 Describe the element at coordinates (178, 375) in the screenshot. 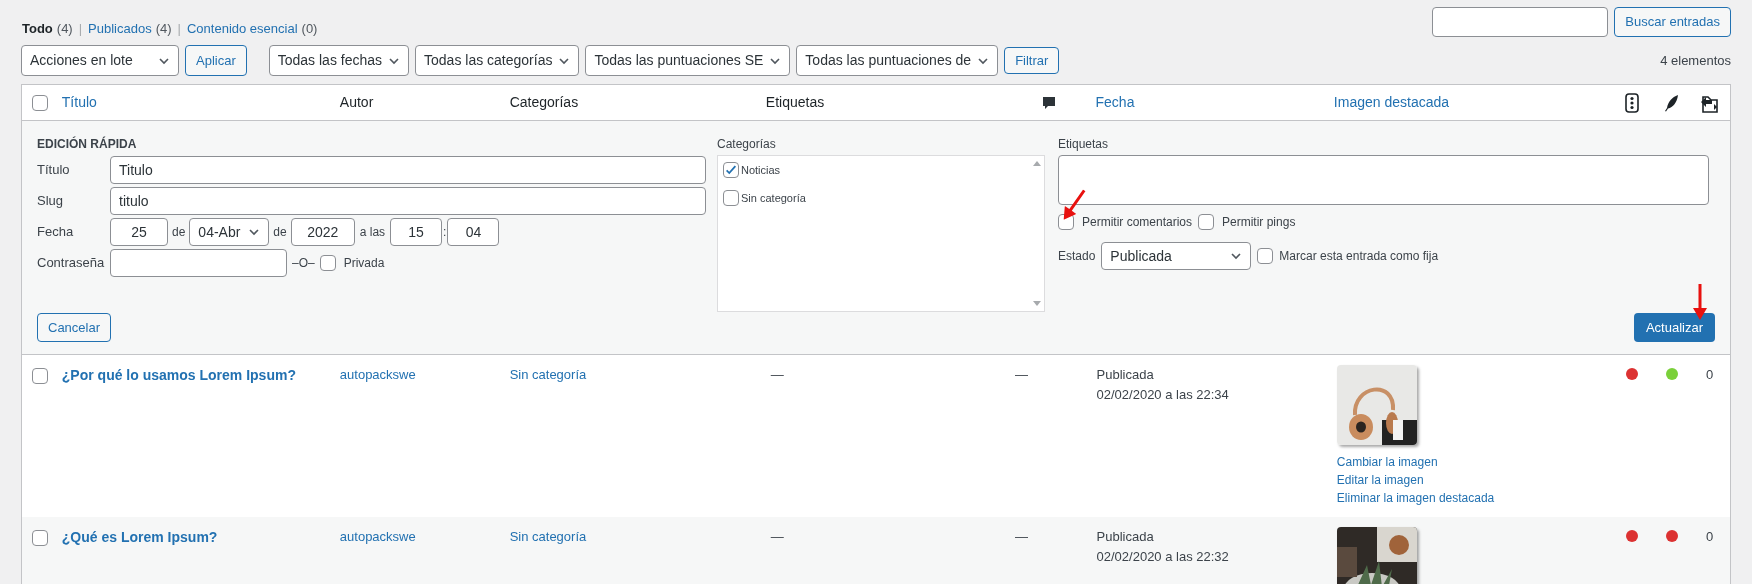

I see `post-title-link: ¿Por qué lo usamos Lorem Ipsum?` at that location.